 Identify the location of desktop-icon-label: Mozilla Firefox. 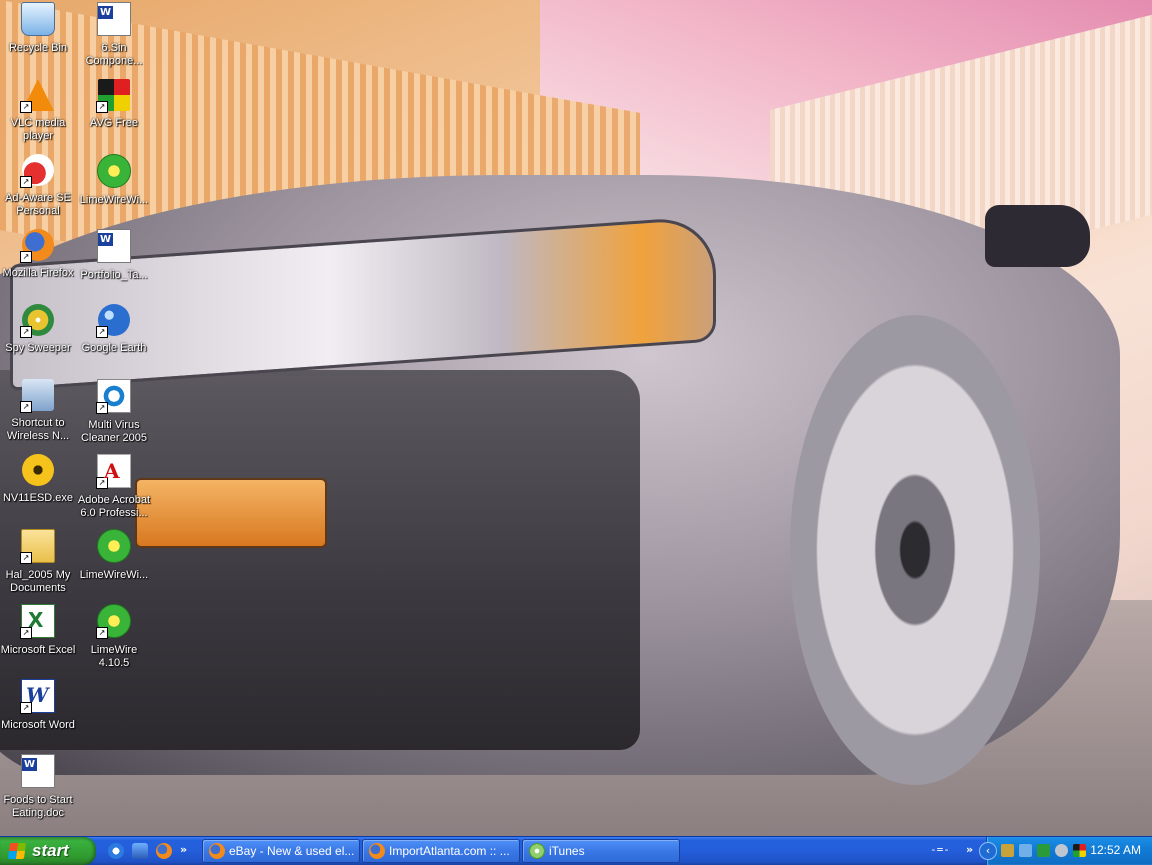
(38, 273).